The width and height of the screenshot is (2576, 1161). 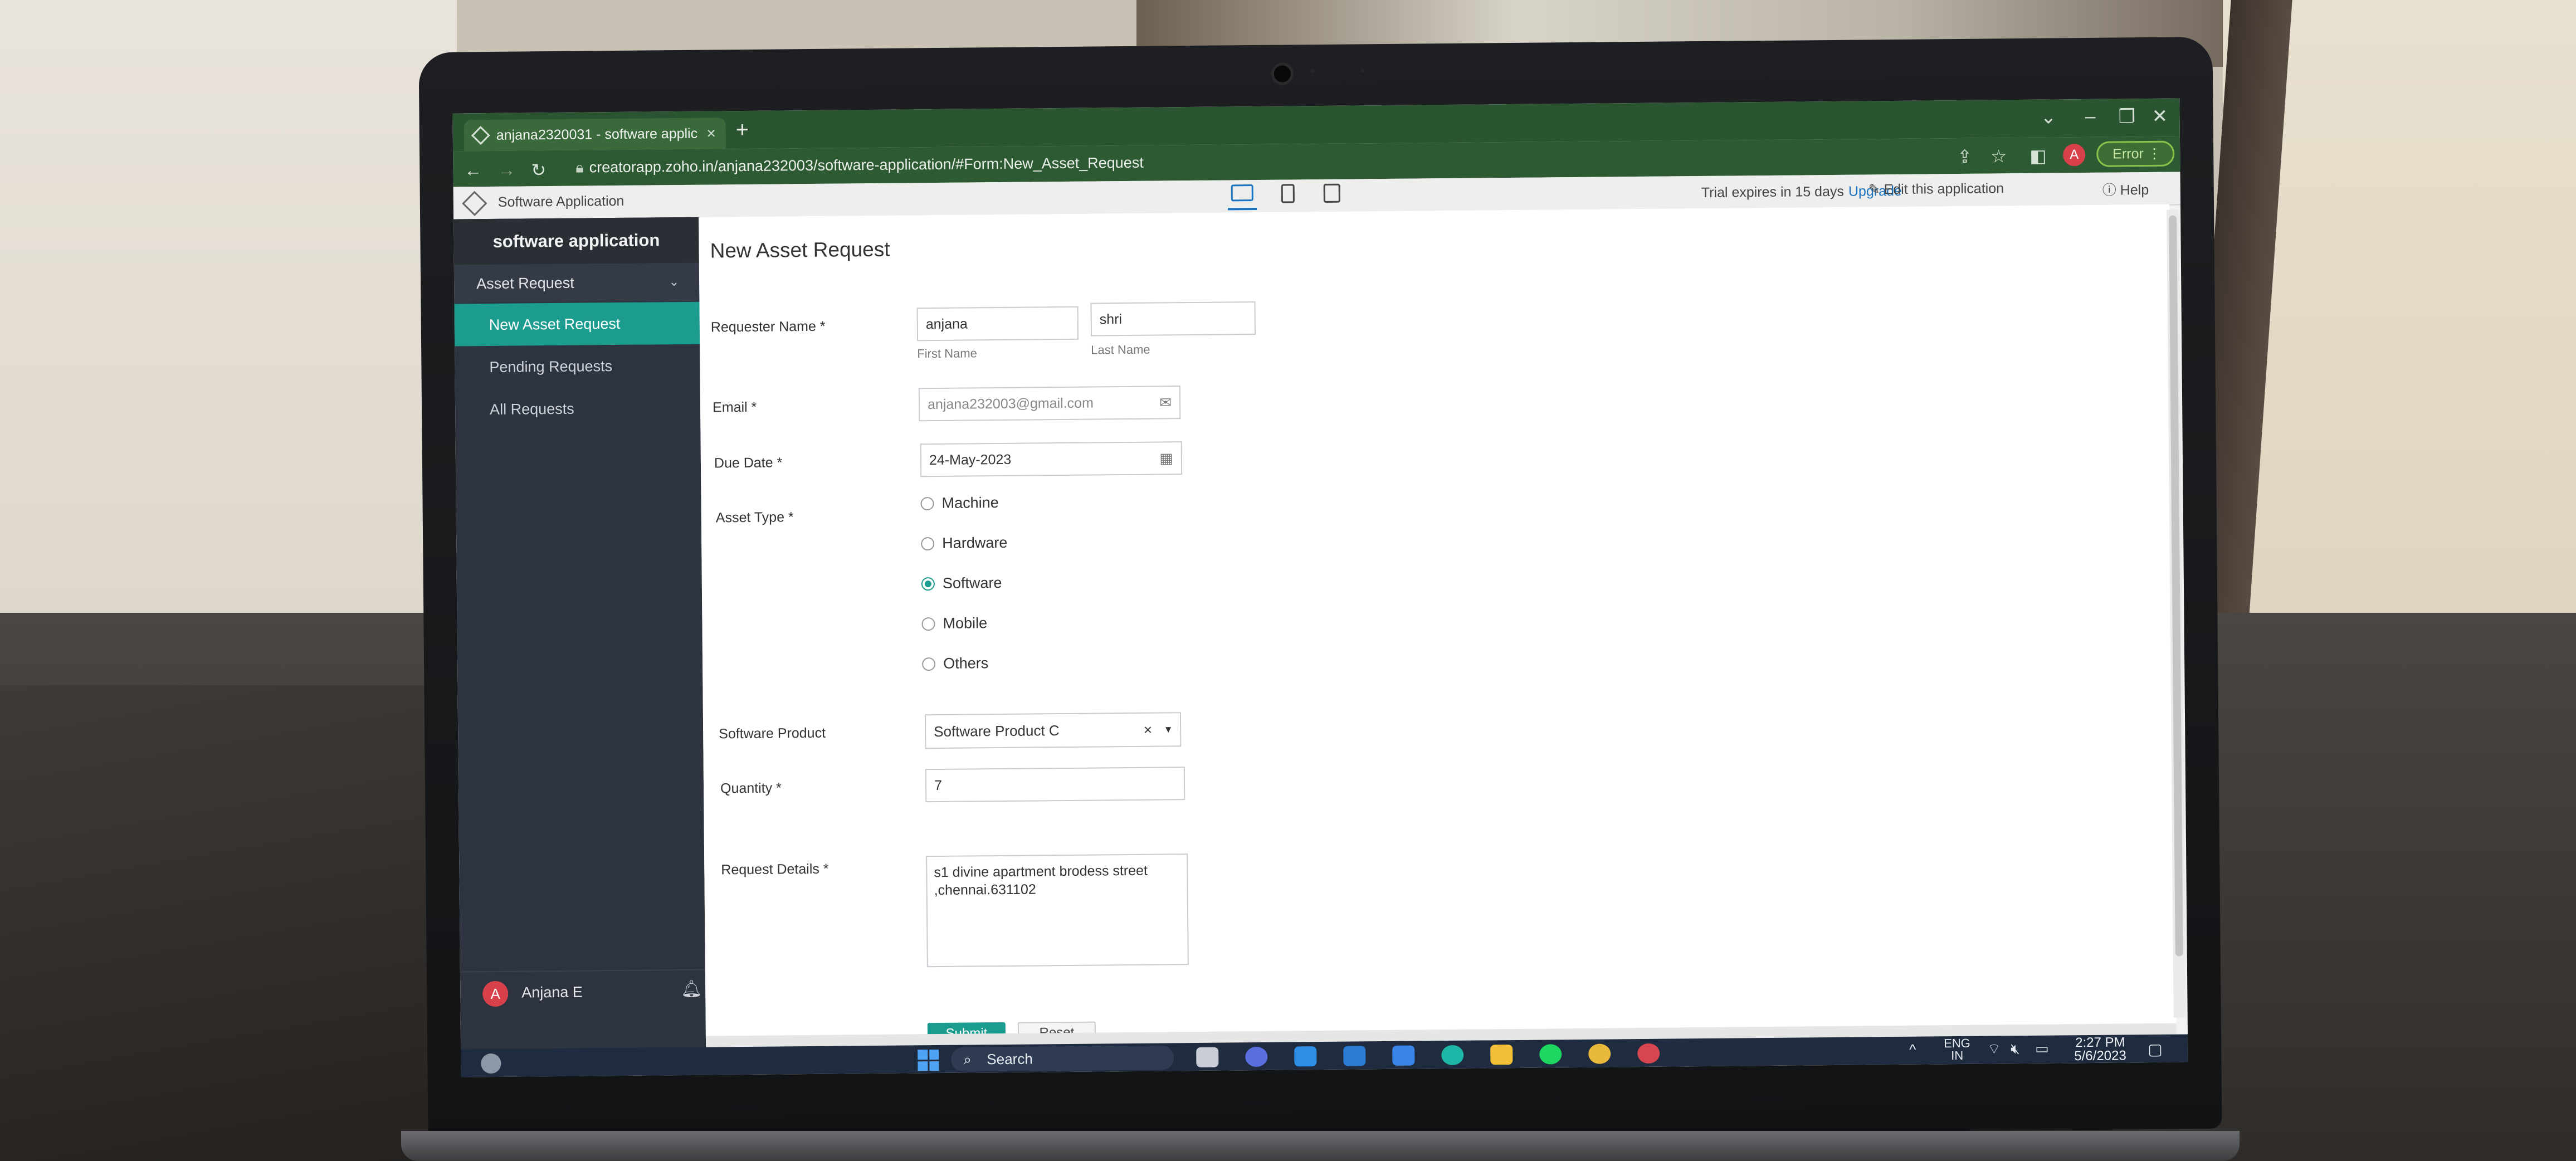 What do you see at coordinates (1354, 1056) in the screenshot?
I see `office-icon` at bounding box center [1354, 1056].